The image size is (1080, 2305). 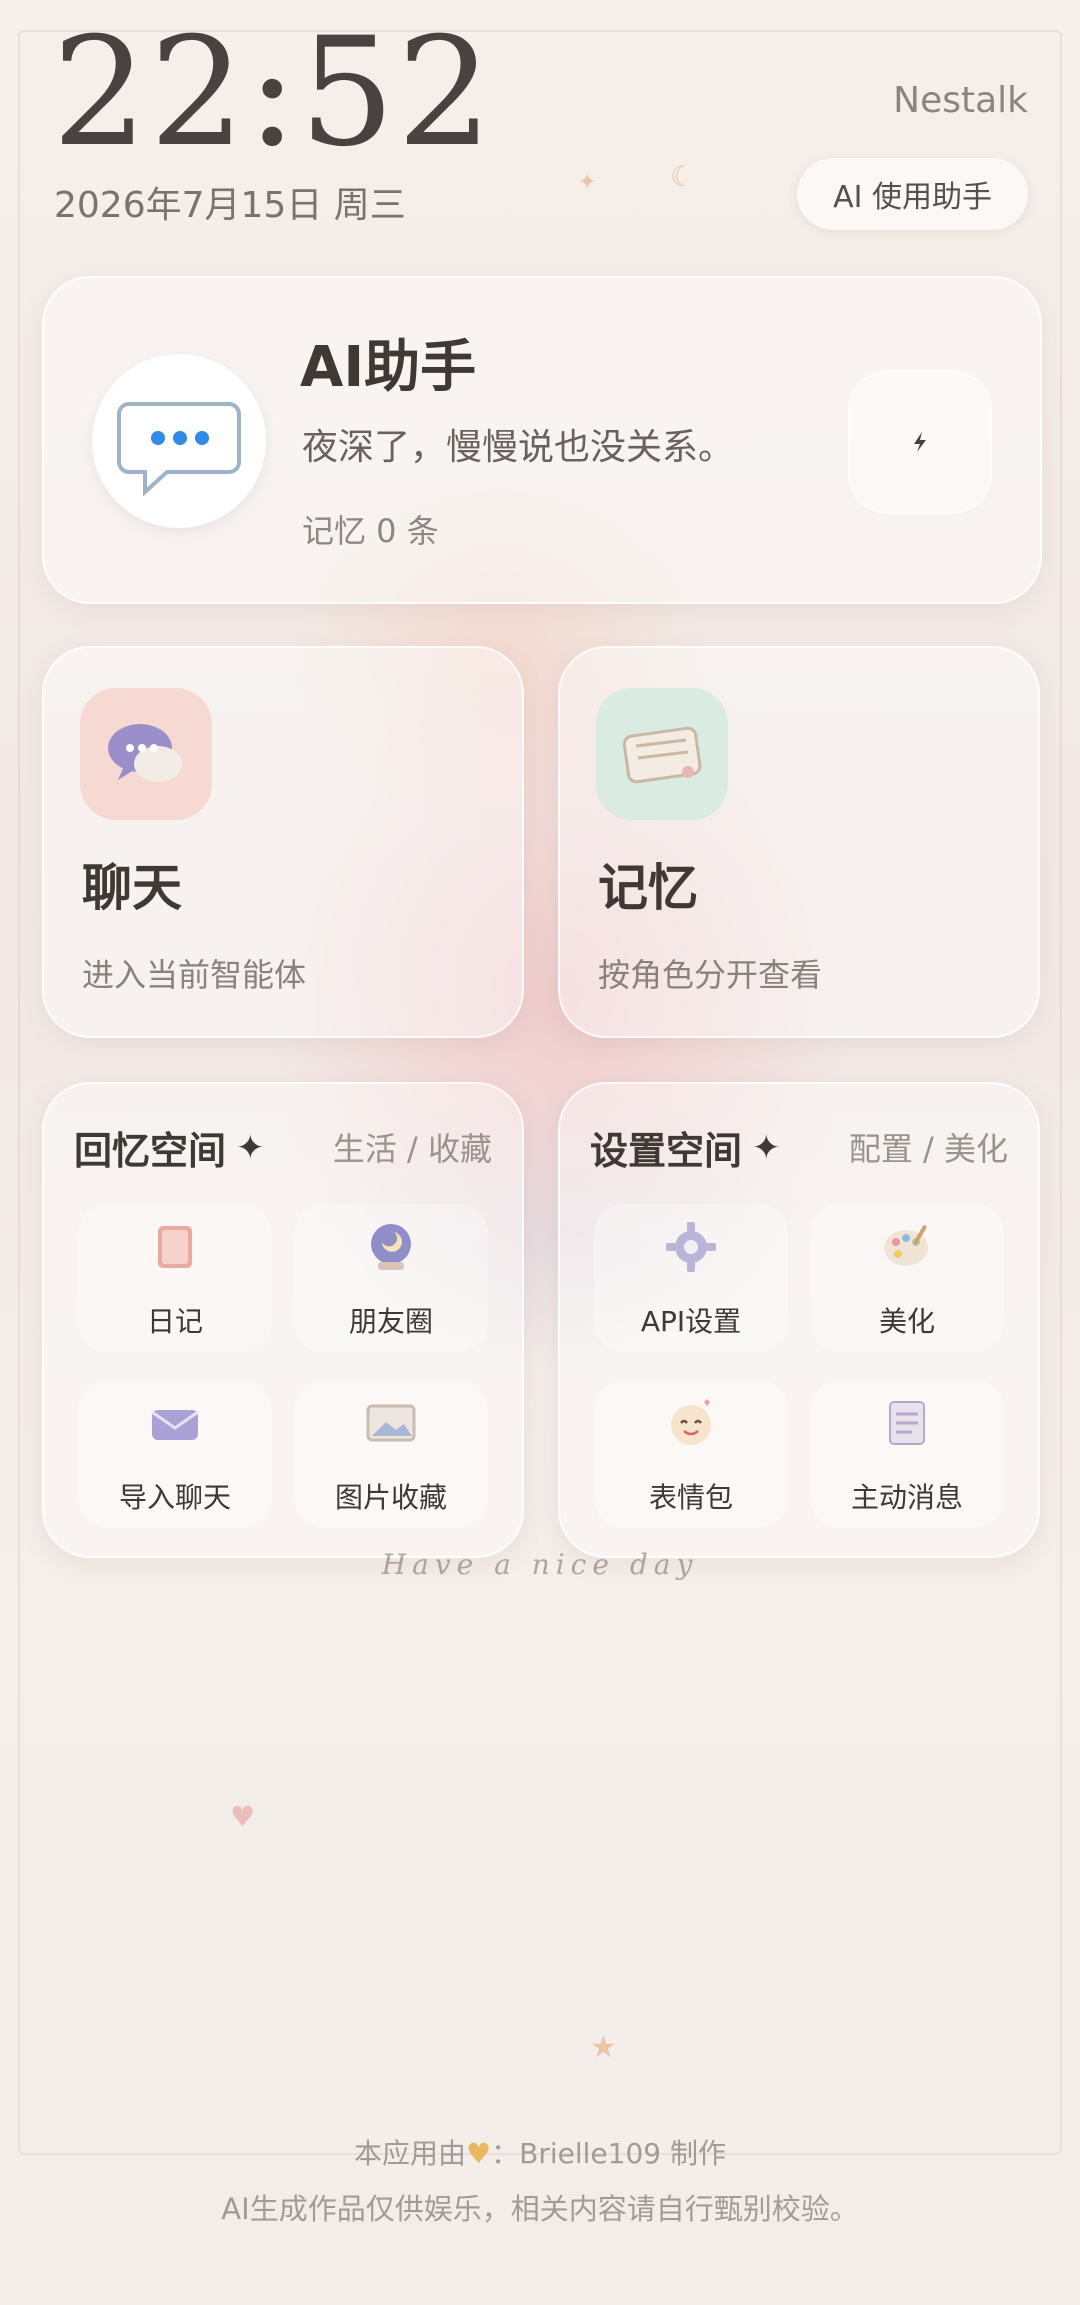 I want to click on api-settings-tile: API设置, so click(x=691, y=1278).